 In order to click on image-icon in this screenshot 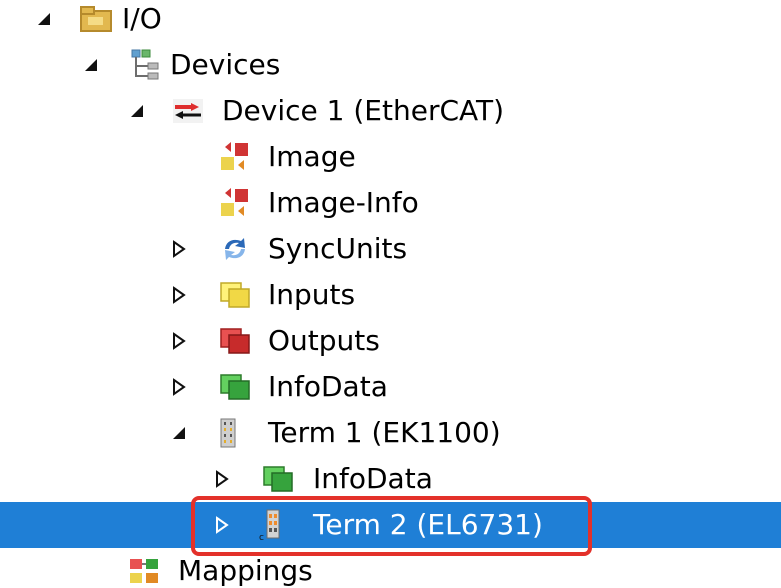, I will do `click(234, 156)`.